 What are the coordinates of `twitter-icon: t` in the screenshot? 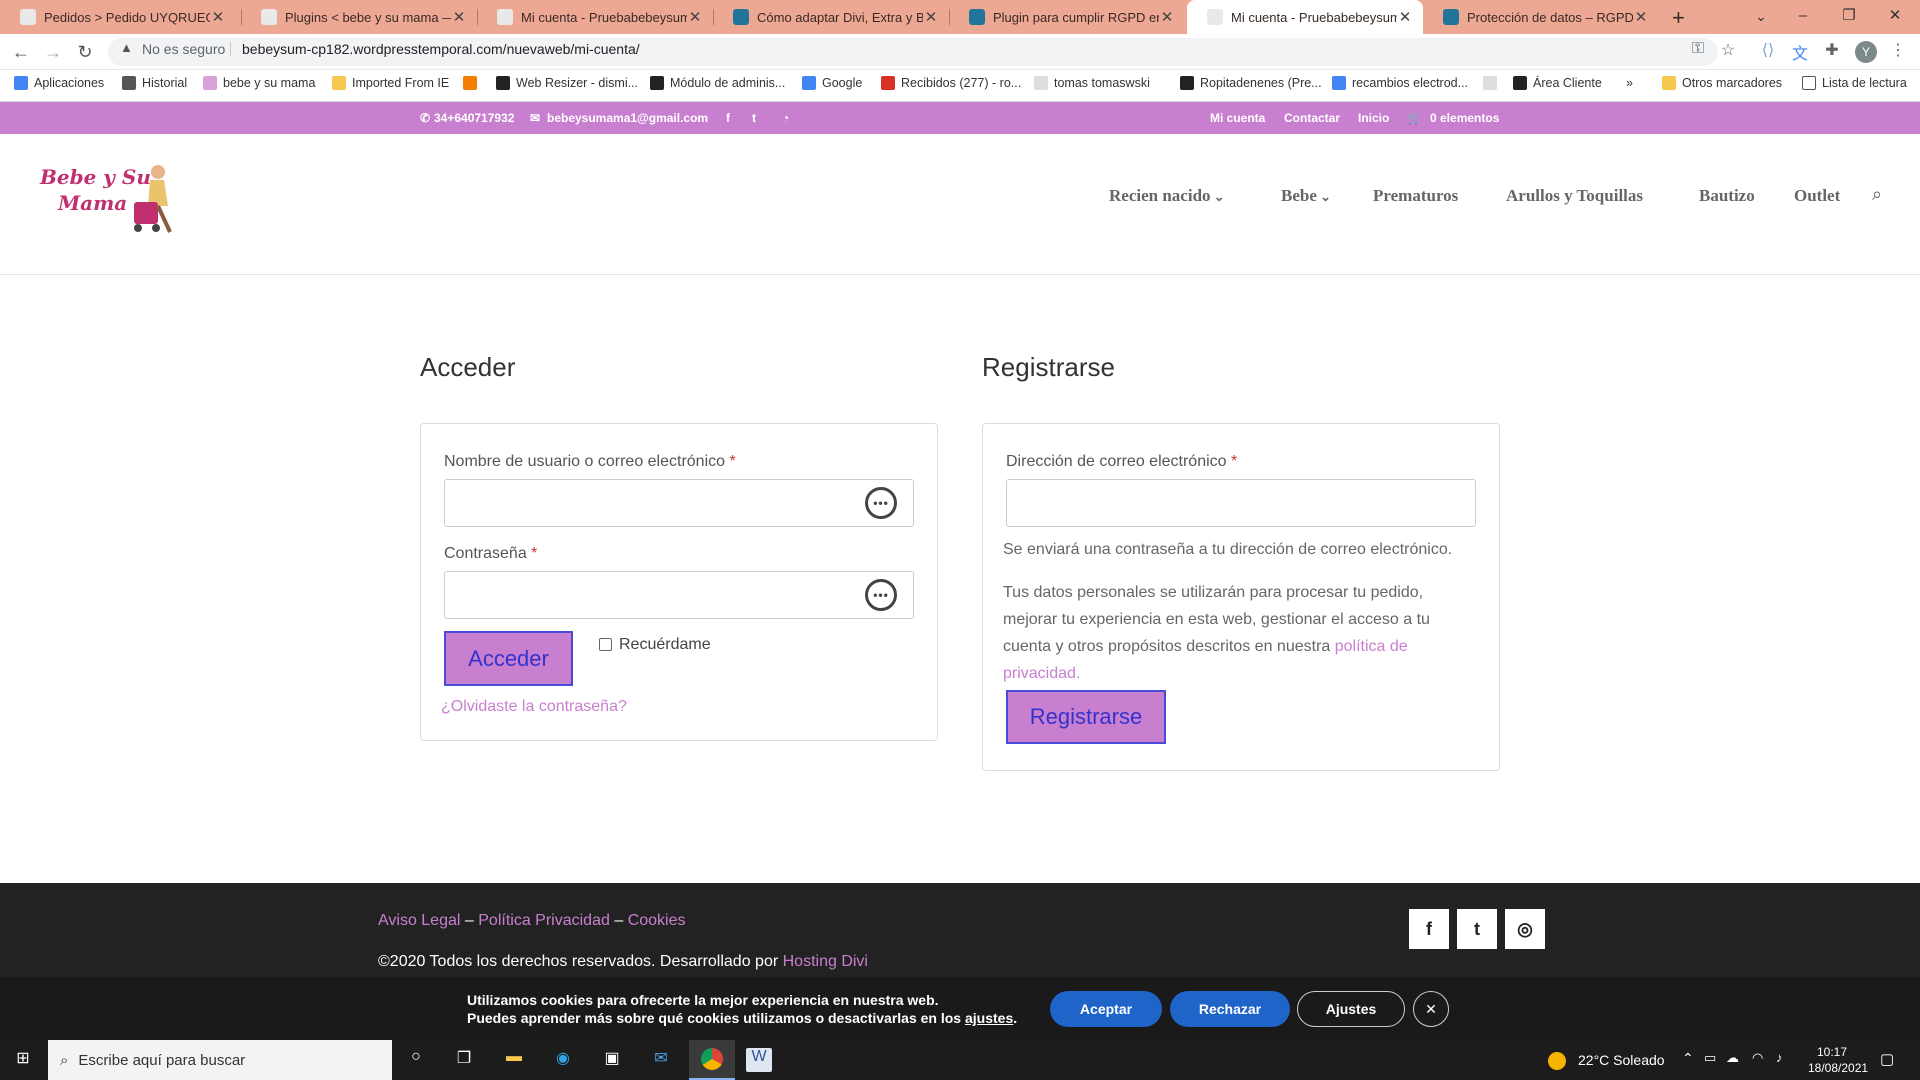 It's located at (754, 118).